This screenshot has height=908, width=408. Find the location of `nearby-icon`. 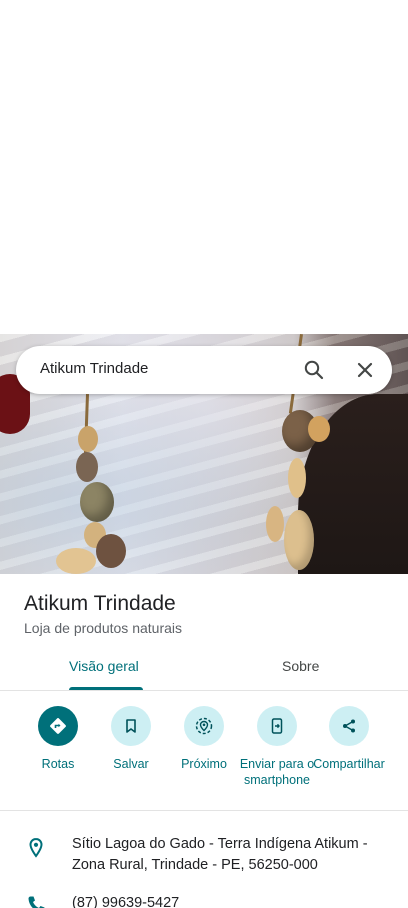

nearby-icon is located at coordinates (204, 726).